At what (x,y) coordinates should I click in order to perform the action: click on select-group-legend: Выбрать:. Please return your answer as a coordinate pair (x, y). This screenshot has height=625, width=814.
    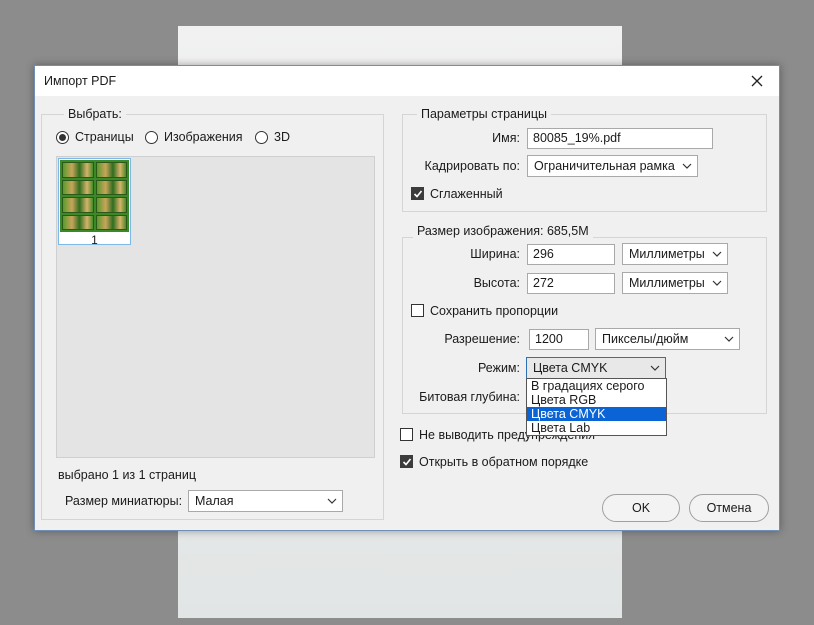
    Looking at the image, I should click on (95, 114).